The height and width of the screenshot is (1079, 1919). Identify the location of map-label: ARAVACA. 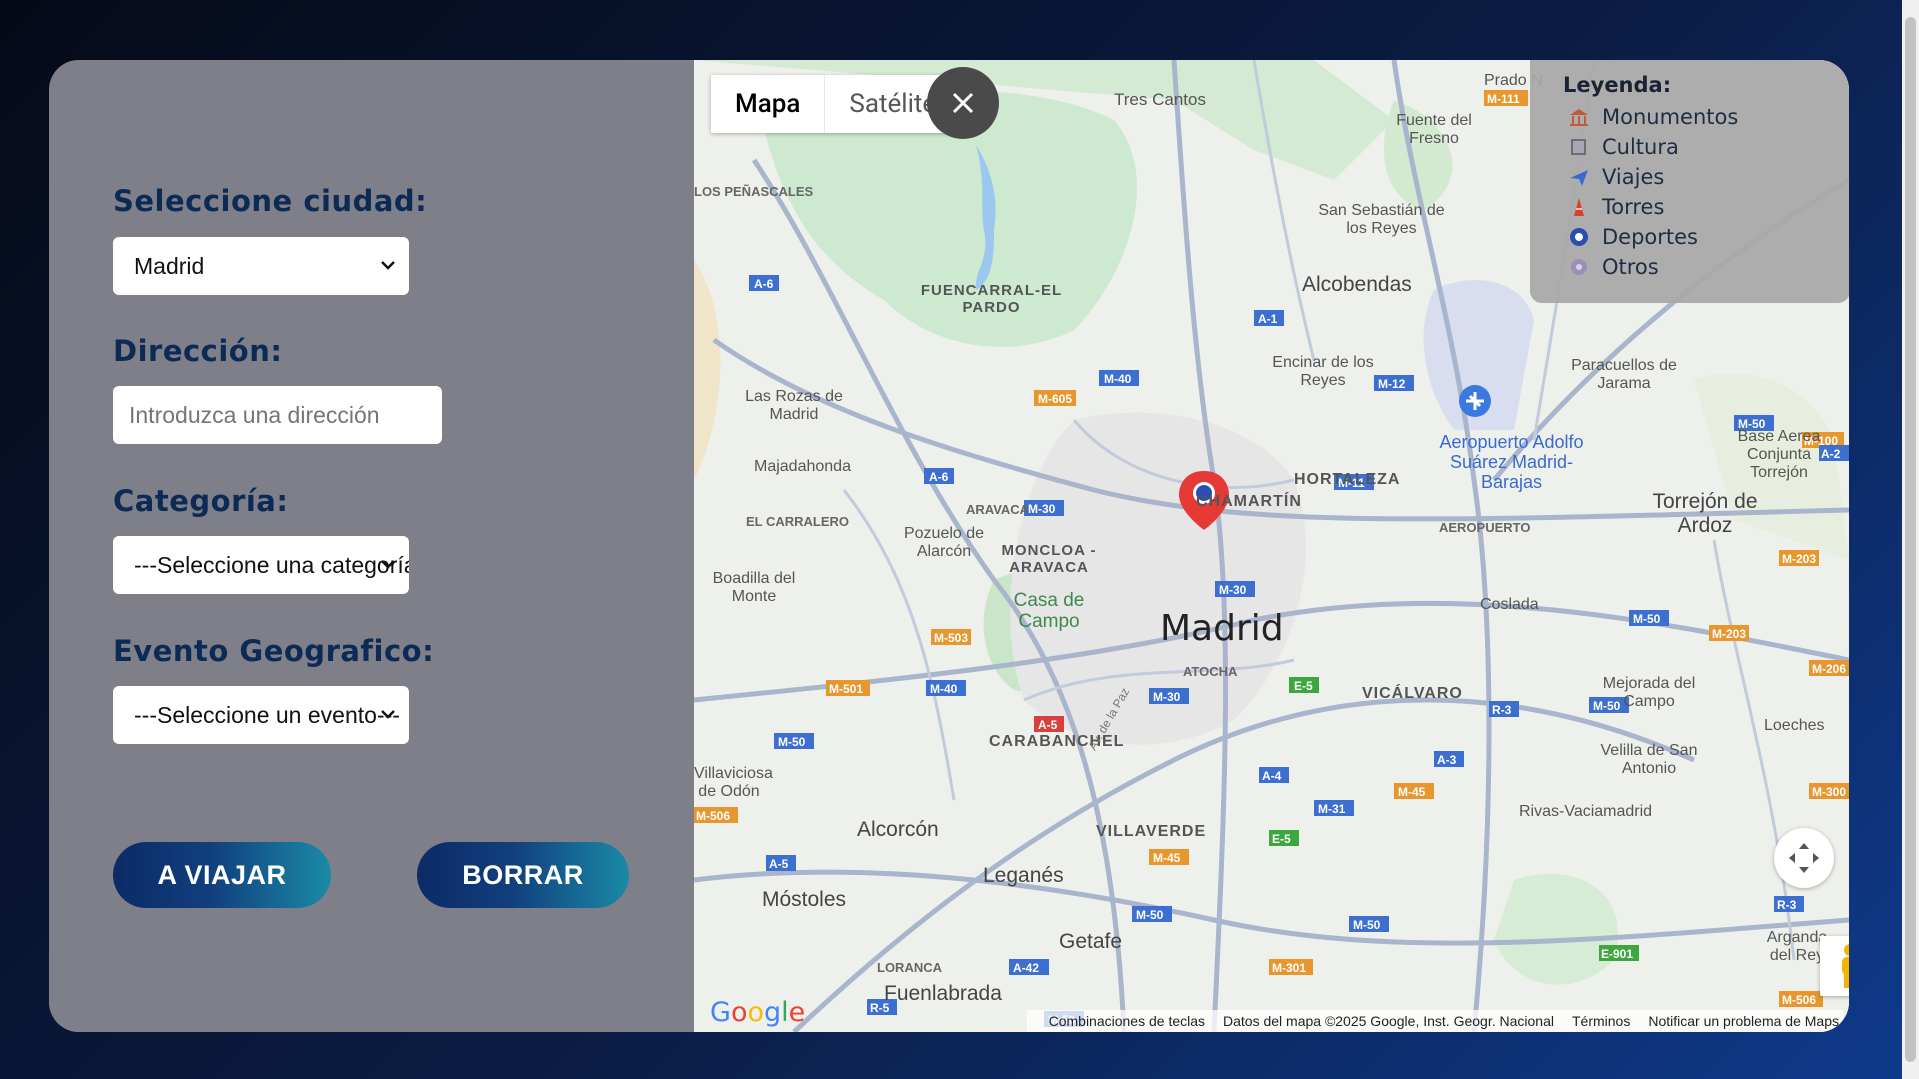
(998, 509).